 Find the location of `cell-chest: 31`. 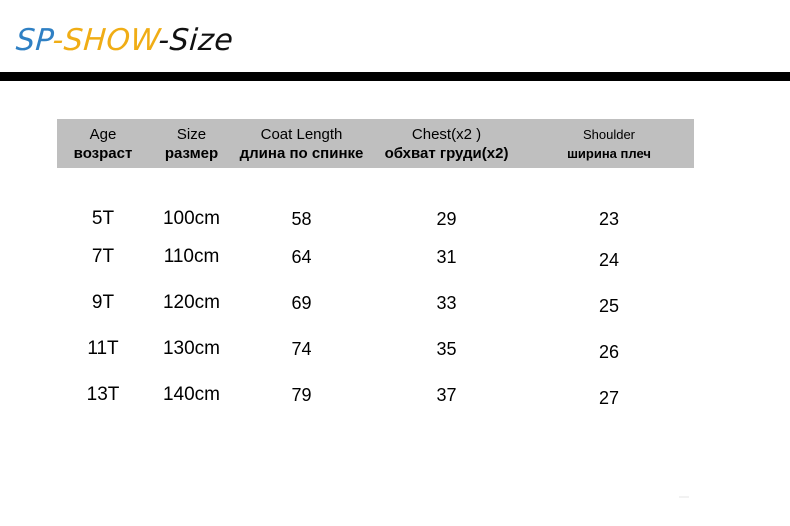

cell-chest: 31 is located at coordinates (446, 256).